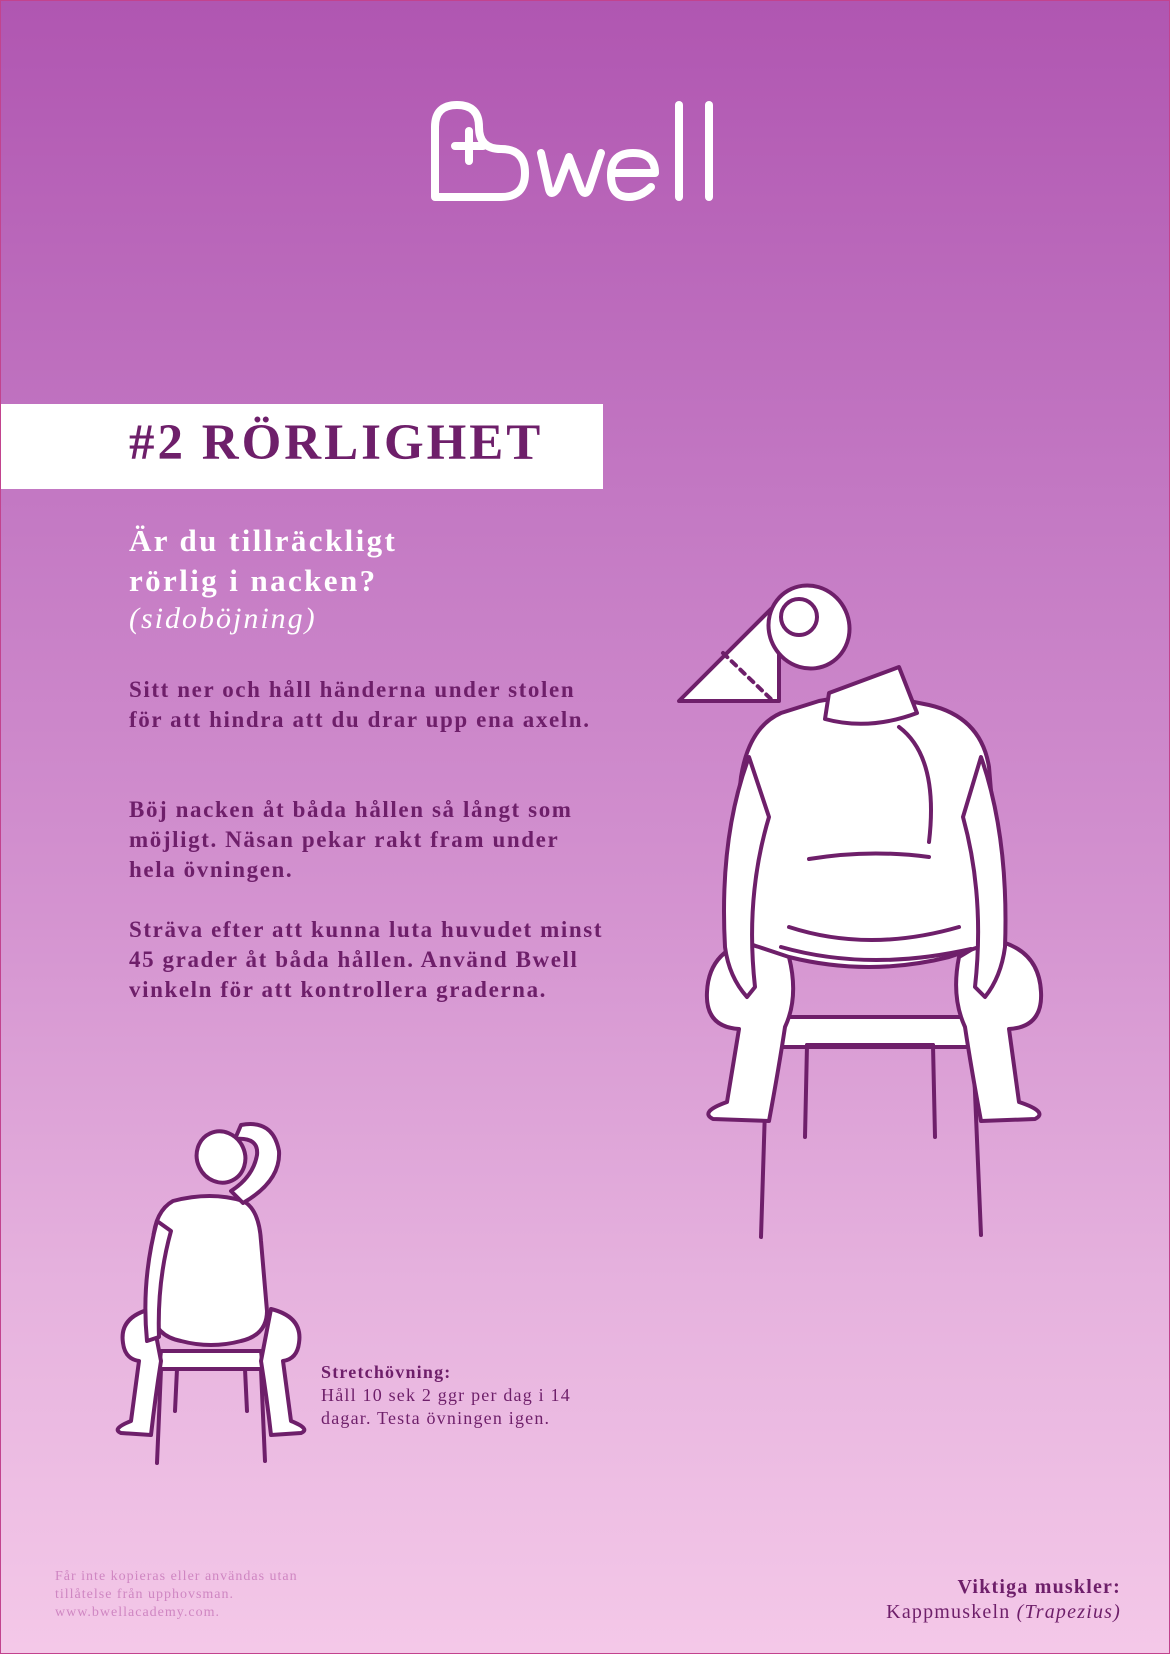  I want to click on intro-question: Är du tillräckligt rörlig i nacken?, so click(369, 561).